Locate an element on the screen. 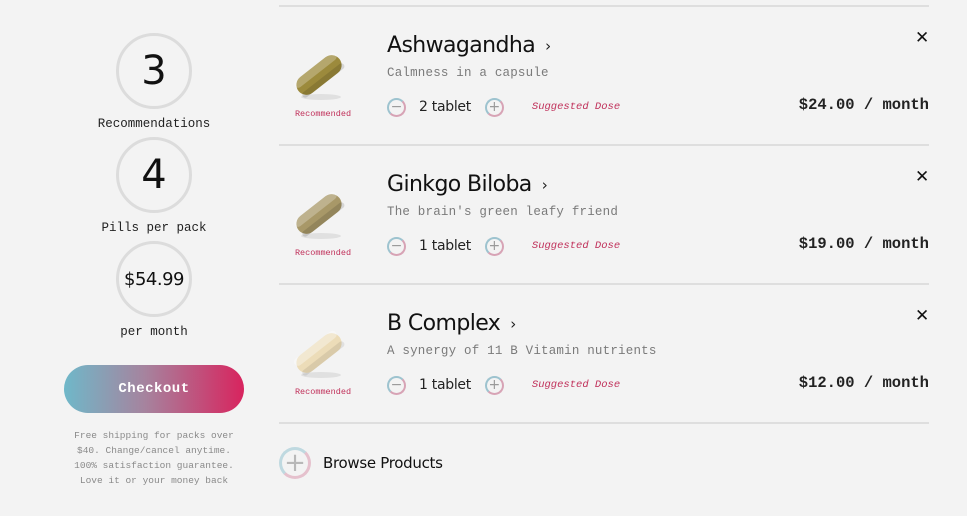 The height and width of the screenshot is (516, 967). browse-products-button: + Browse Products is located at coordinates (361, 463).